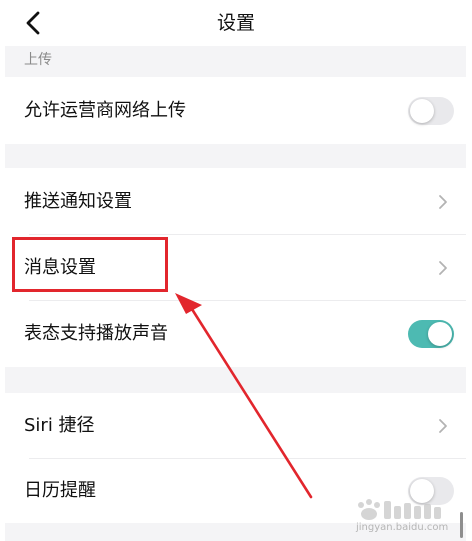 This screenshot has width=472, height=541. I want to click on nav-header: 设置, so click(236, 23).